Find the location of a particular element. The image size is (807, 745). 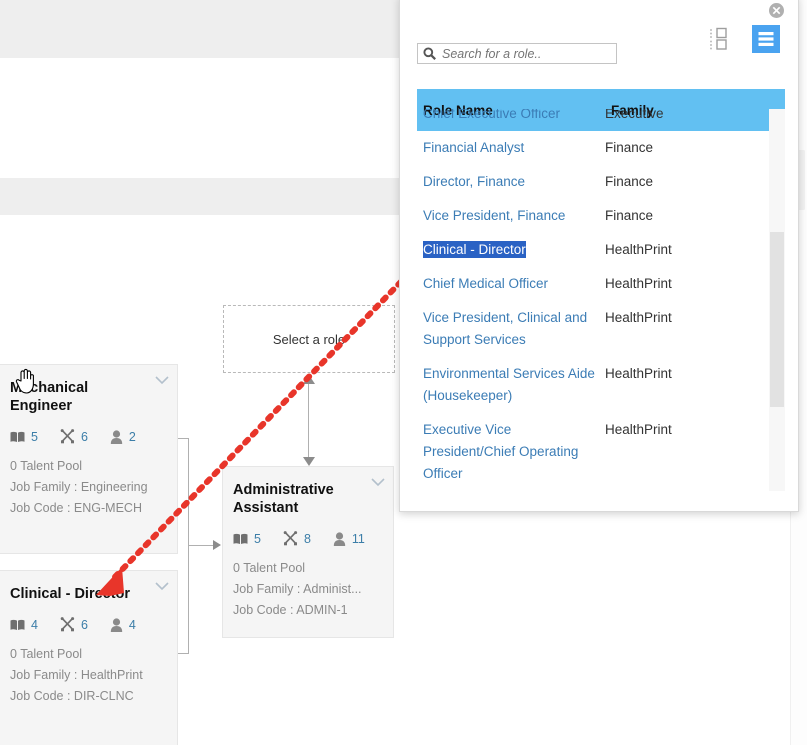

list-view-icon is located at coordinates (766, 39).